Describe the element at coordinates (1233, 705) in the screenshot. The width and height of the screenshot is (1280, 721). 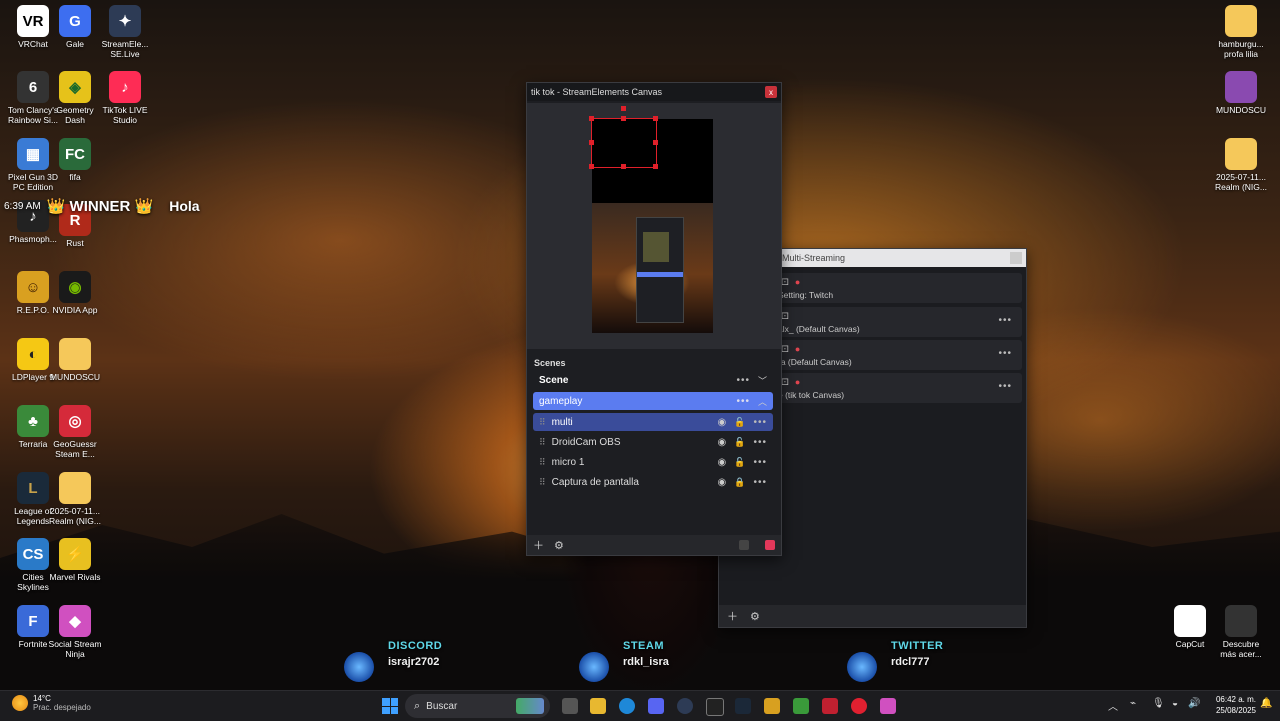
I see `system-clock: 06:42 a. m. 25/08/2025` at that location.